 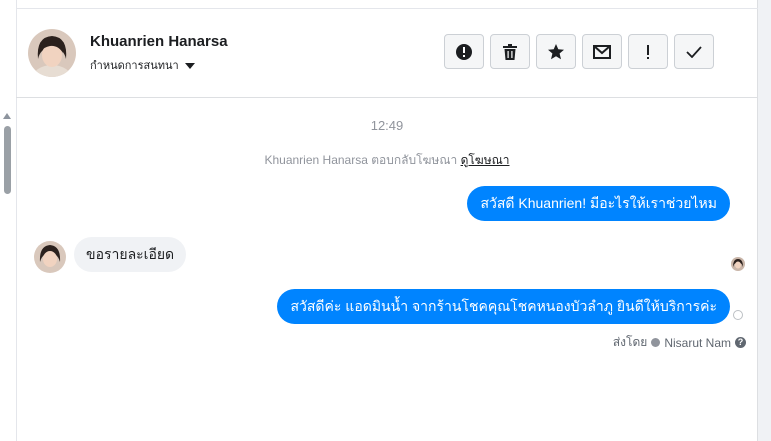 What do you see at coordinates (52, 53) in the screenshot?
I see `contact-avatar` at bounding box center [52, 53].